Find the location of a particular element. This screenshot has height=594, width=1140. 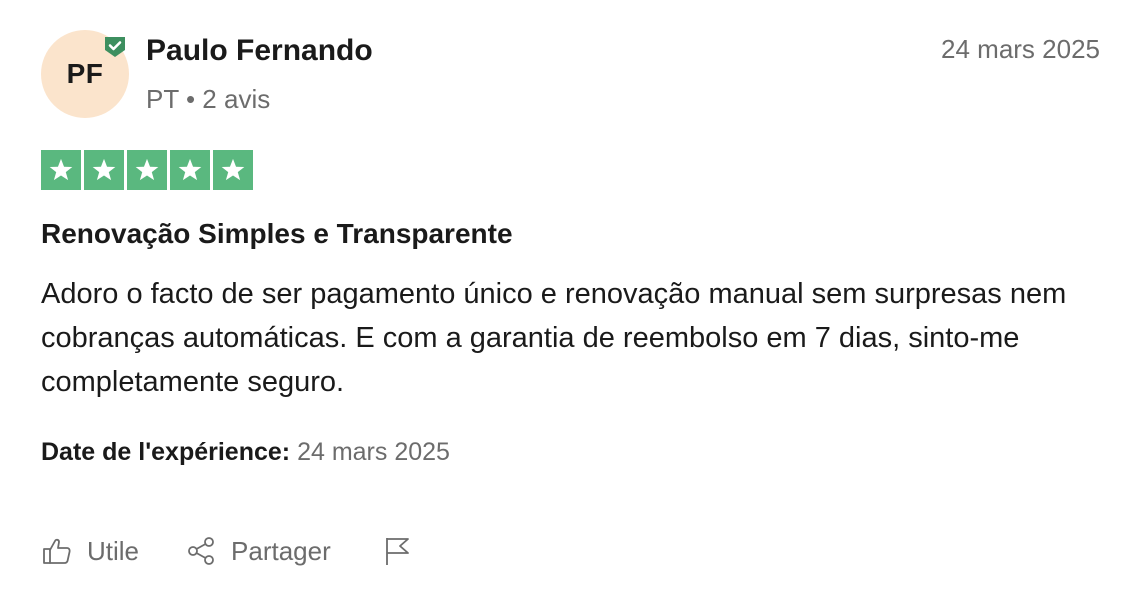

review-actions: Utile Partager is located at coordinates (227, 551).